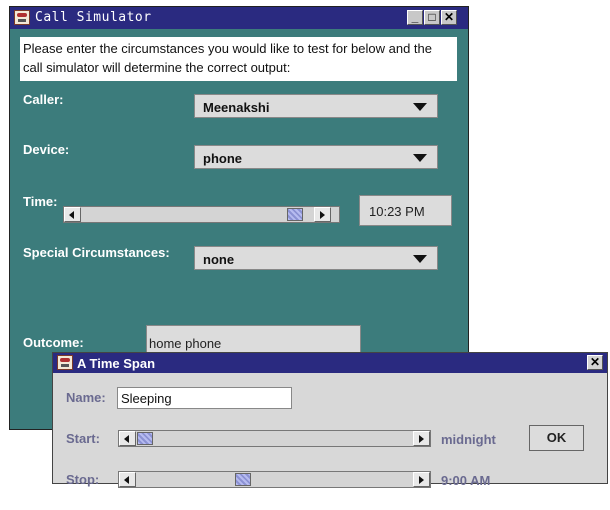 The height and width of the screenshot is (510, 610). I want to click on window-title: Call Simulator, so click(93, 17).